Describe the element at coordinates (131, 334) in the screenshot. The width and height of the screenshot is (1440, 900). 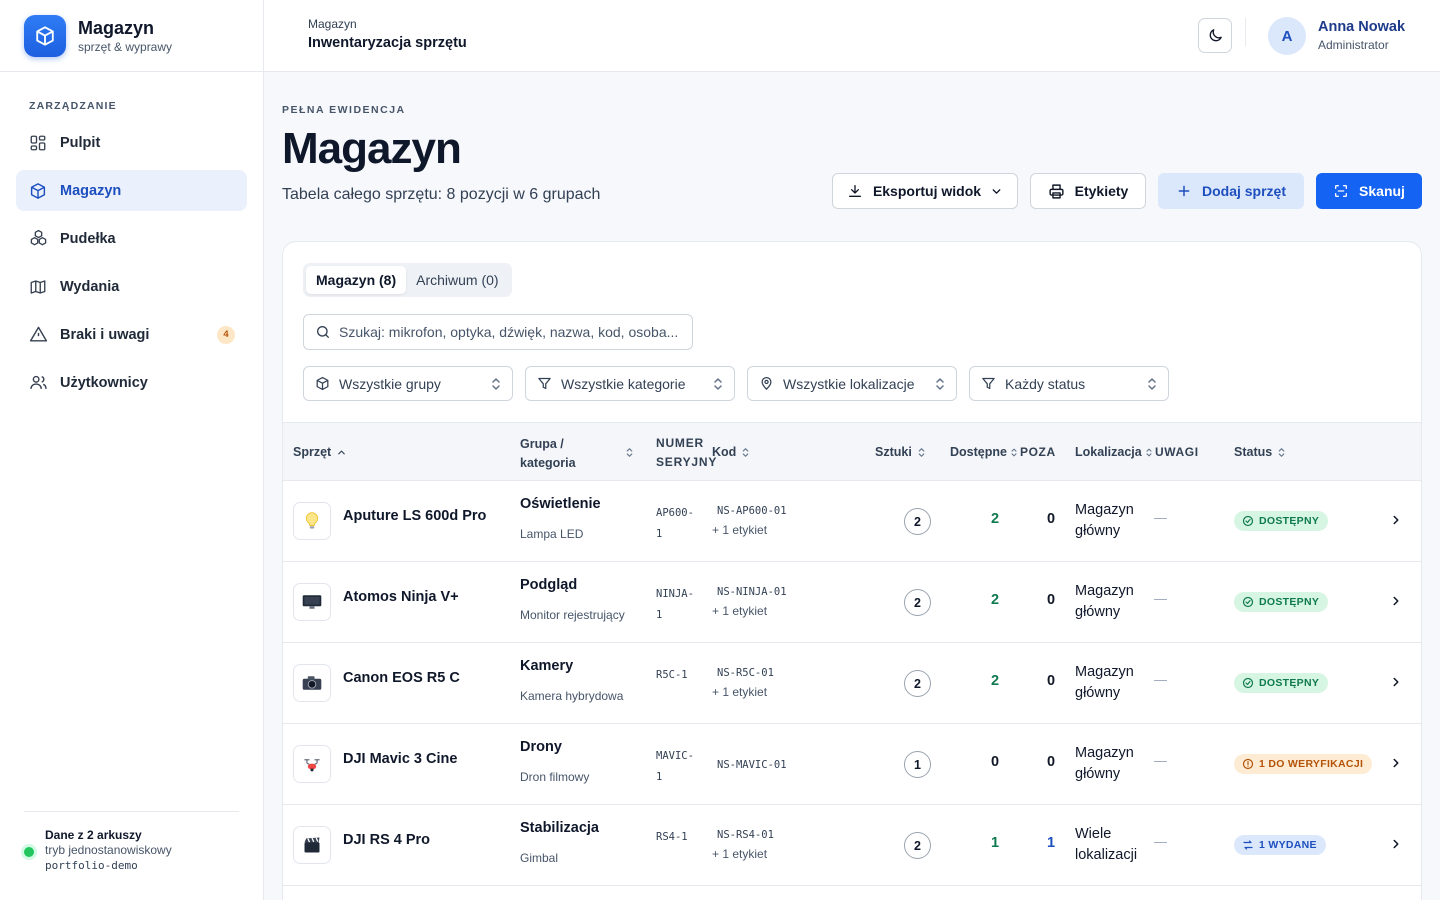
I see `sidebar-item-braki: Braki i uwagi 4` at that location.